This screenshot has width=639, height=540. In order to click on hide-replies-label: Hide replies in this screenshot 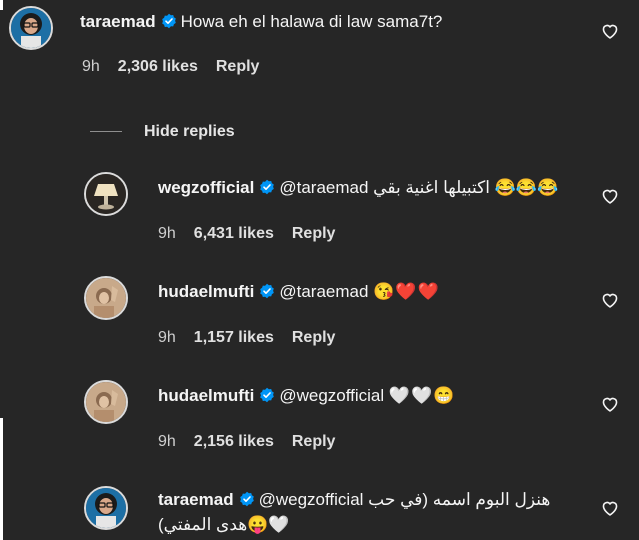, I will do `click(189, 131)`.